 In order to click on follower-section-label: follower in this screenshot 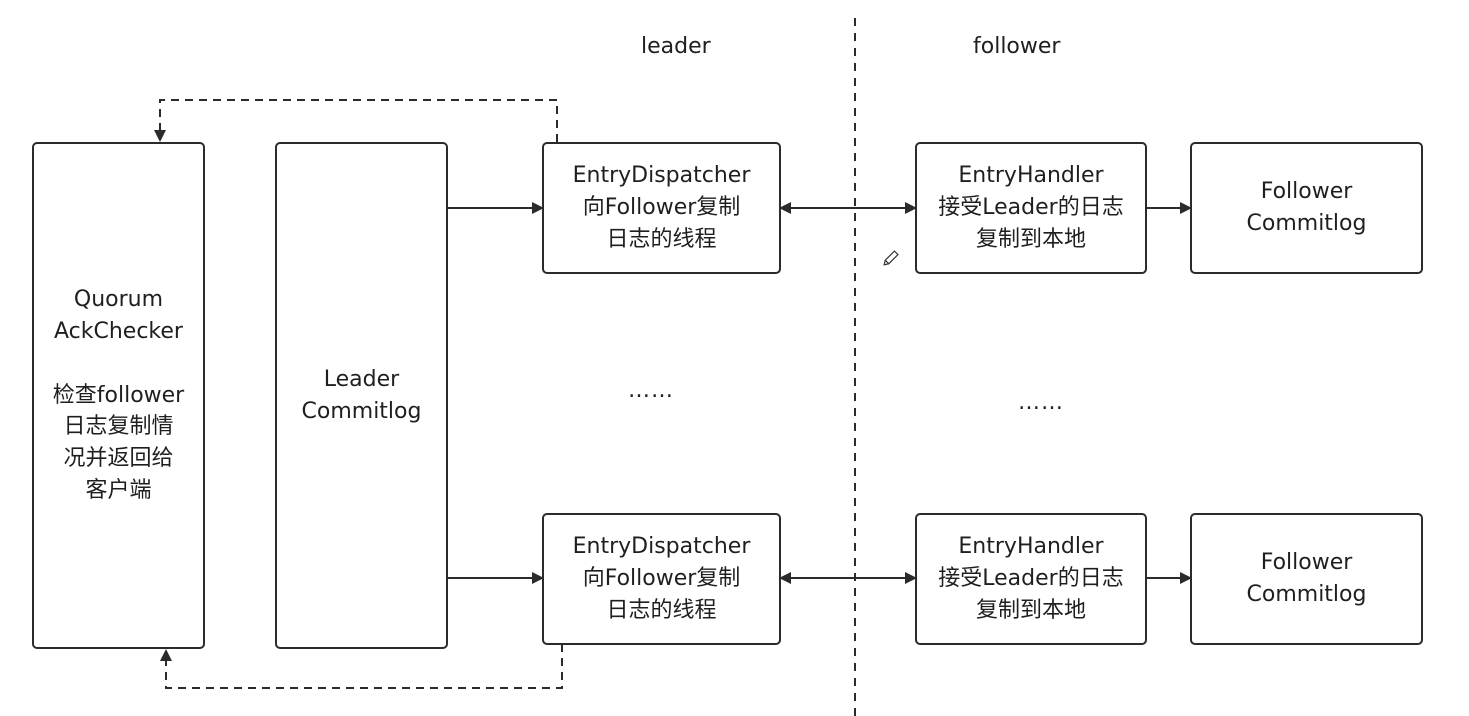, I will do `click(1017, 46)`.